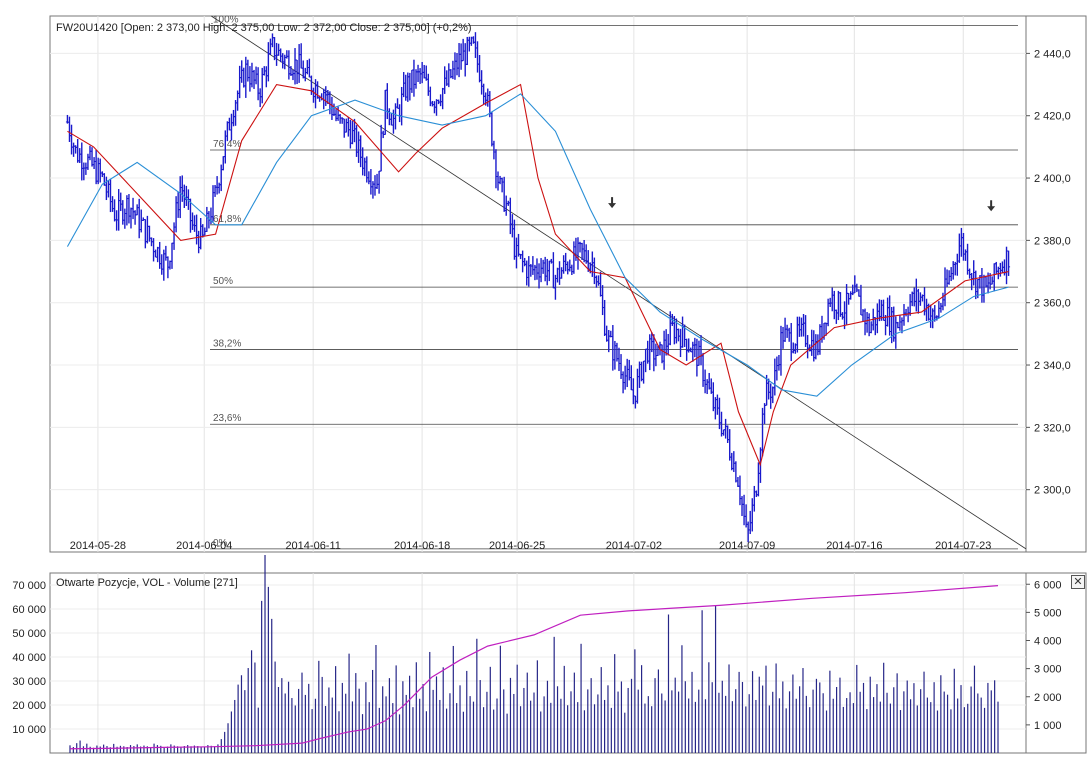 Image resolution: width=1092 pixels, height=762 pixels. What do you see at coordinates (1056, 284) in the screenshot?
I see `price-axis-frame` at bounding box center [1056, 284].